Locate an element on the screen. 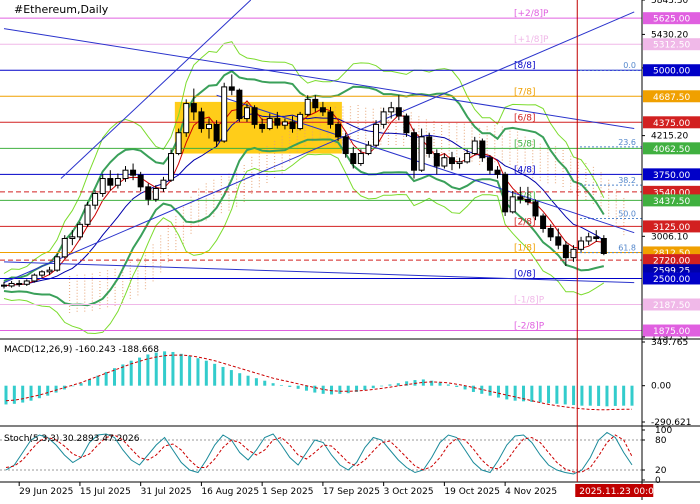 The image size is (700, 504). price-badge-label: 4375.00 is located at coordinates (671, 124).